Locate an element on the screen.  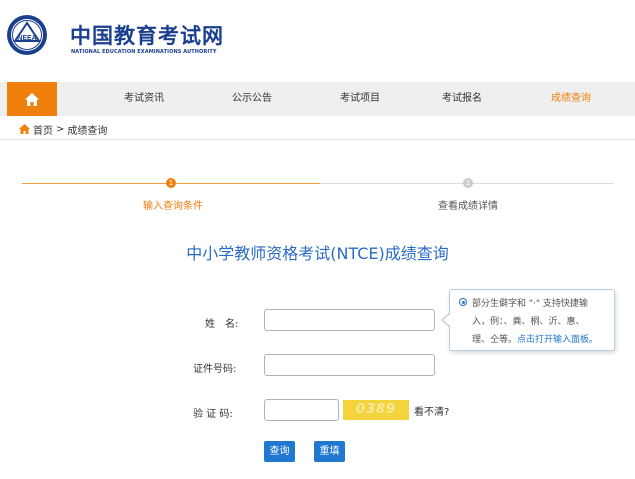
page-title: 中小学教师资格考试(NTCE)成绩查询 is located at coordinates (317, 253).